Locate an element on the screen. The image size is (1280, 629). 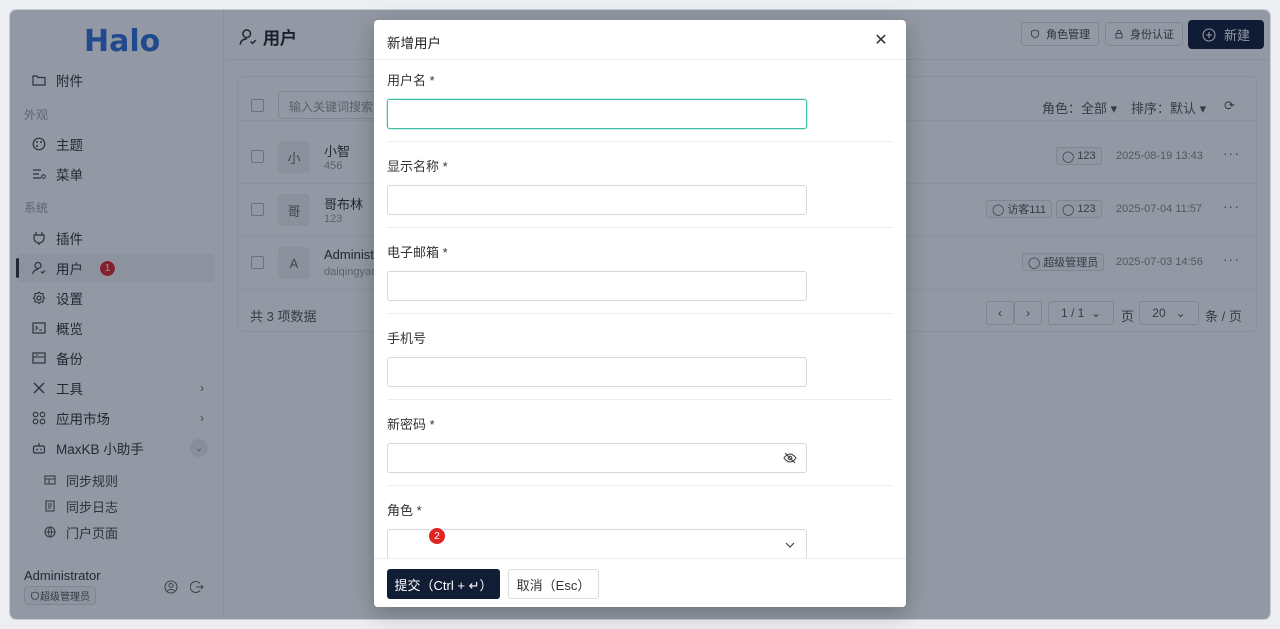
password-label: 新密码 * is located at coordinates (411, 424).